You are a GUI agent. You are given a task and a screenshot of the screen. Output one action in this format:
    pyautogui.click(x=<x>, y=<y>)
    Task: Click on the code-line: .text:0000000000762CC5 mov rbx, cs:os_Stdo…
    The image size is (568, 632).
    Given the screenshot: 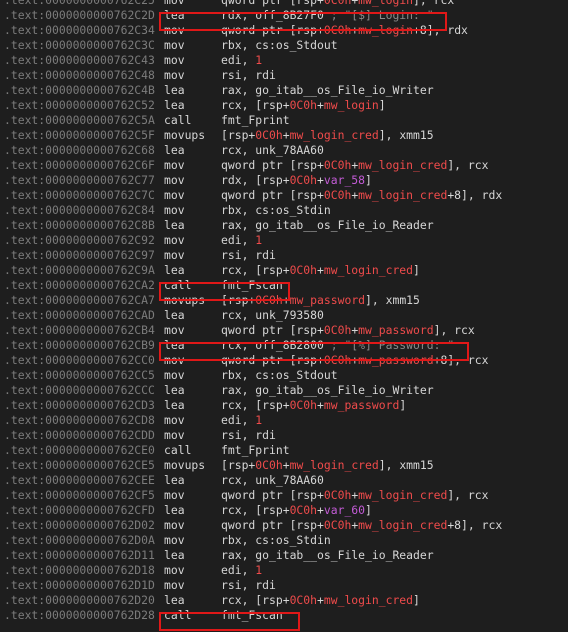 What is the action you would take?
    pyautogui.click(x=284, y=375)
    